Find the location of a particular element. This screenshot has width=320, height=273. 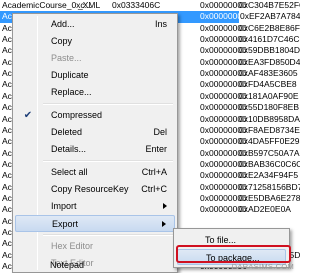

menu-item-copy: Copy is located at coordinates (95, 41).